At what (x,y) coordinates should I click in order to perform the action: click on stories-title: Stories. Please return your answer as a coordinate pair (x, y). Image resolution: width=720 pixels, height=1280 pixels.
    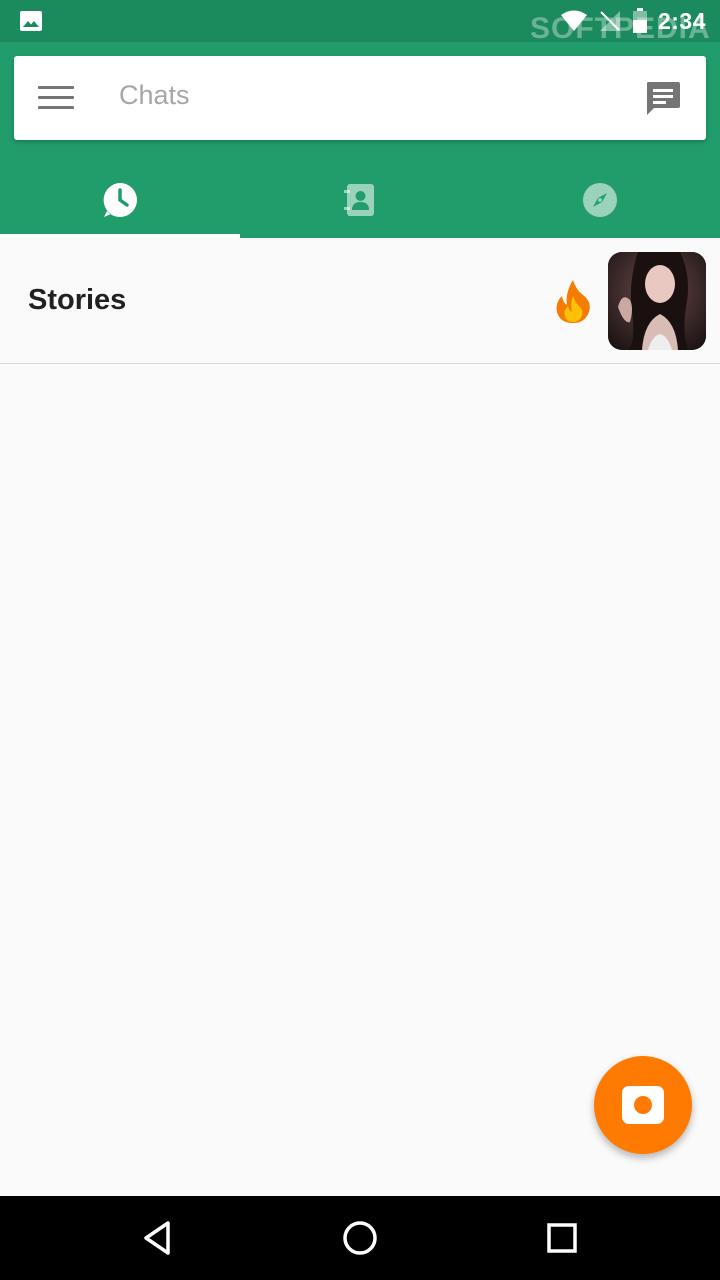
    Looking at the image, I should click on (77, 300).